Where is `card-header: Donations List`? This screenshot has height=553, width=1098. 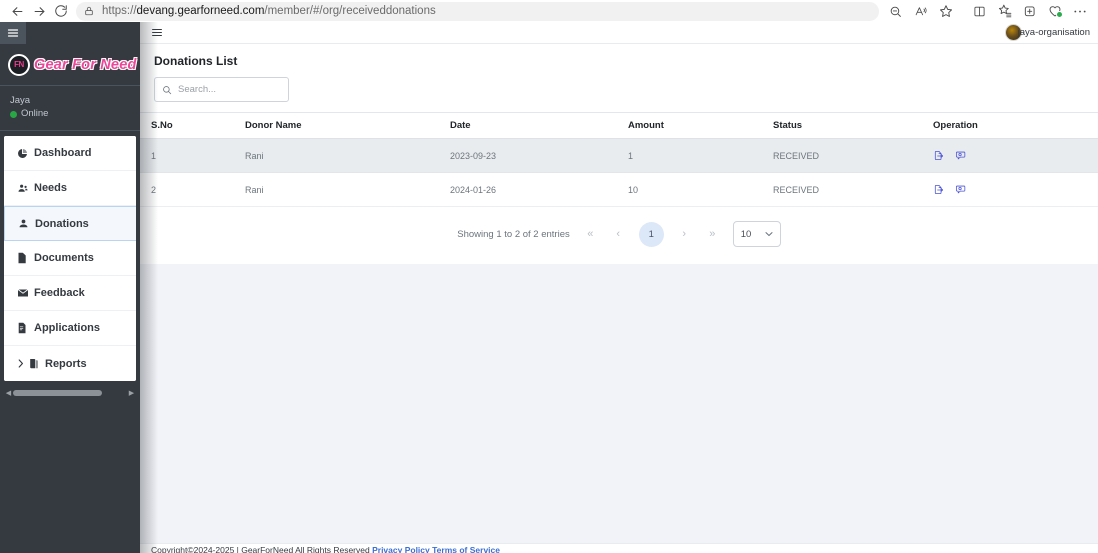
card-header: Donations List is located at coordinates (619, 73).